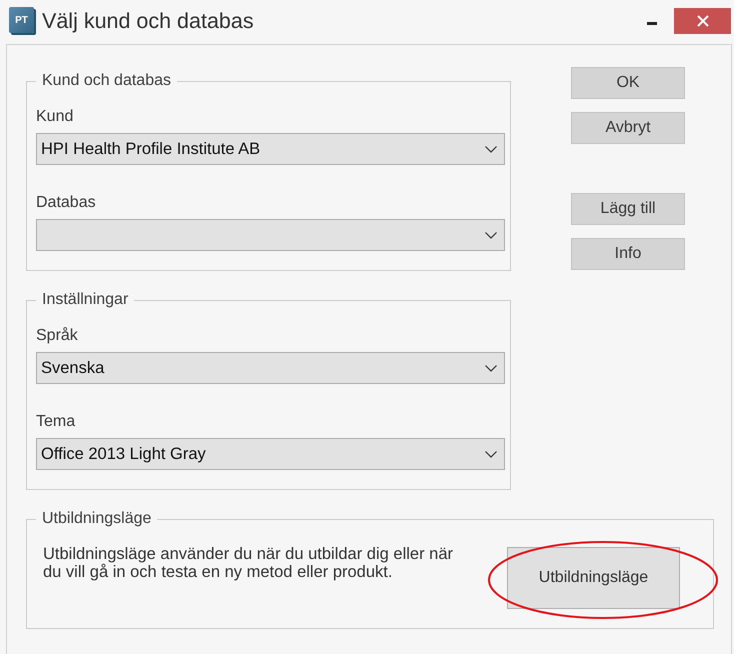 The image size is (734, 654). What do you see at coordinates (85, 300) in the screenshot?
I see `group-title: Inställningar` at bounding box center [85, 300].